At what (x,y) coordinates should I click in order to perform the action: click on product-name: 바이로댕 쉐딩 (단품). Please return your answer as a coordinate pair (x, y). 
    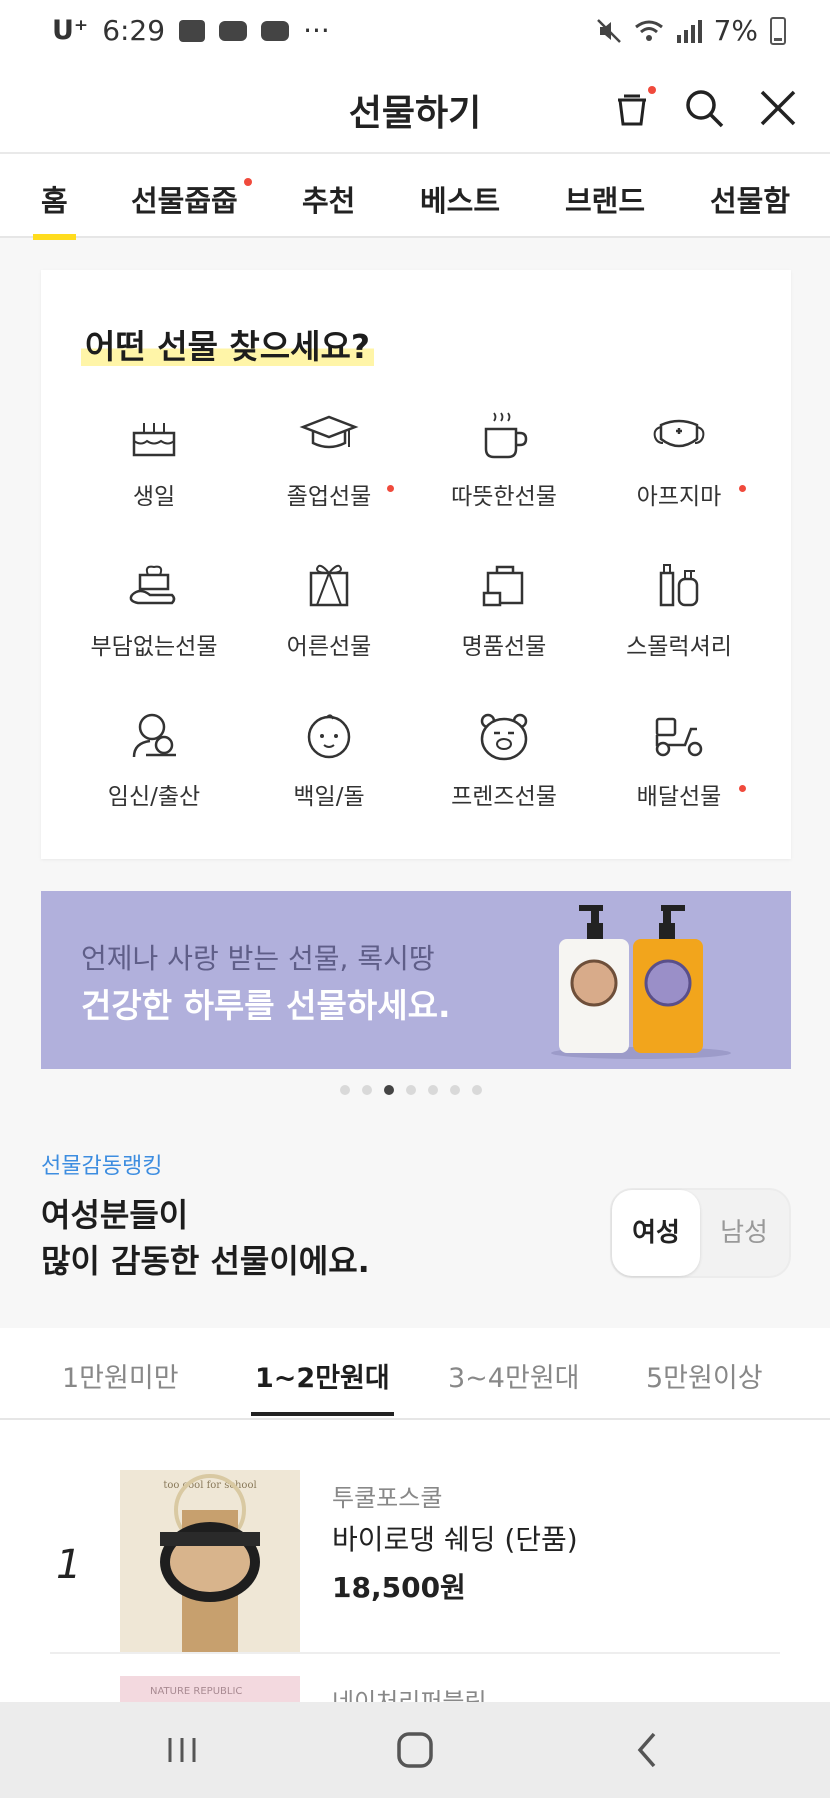
    Looking at the image, I should click on (455, 1538).